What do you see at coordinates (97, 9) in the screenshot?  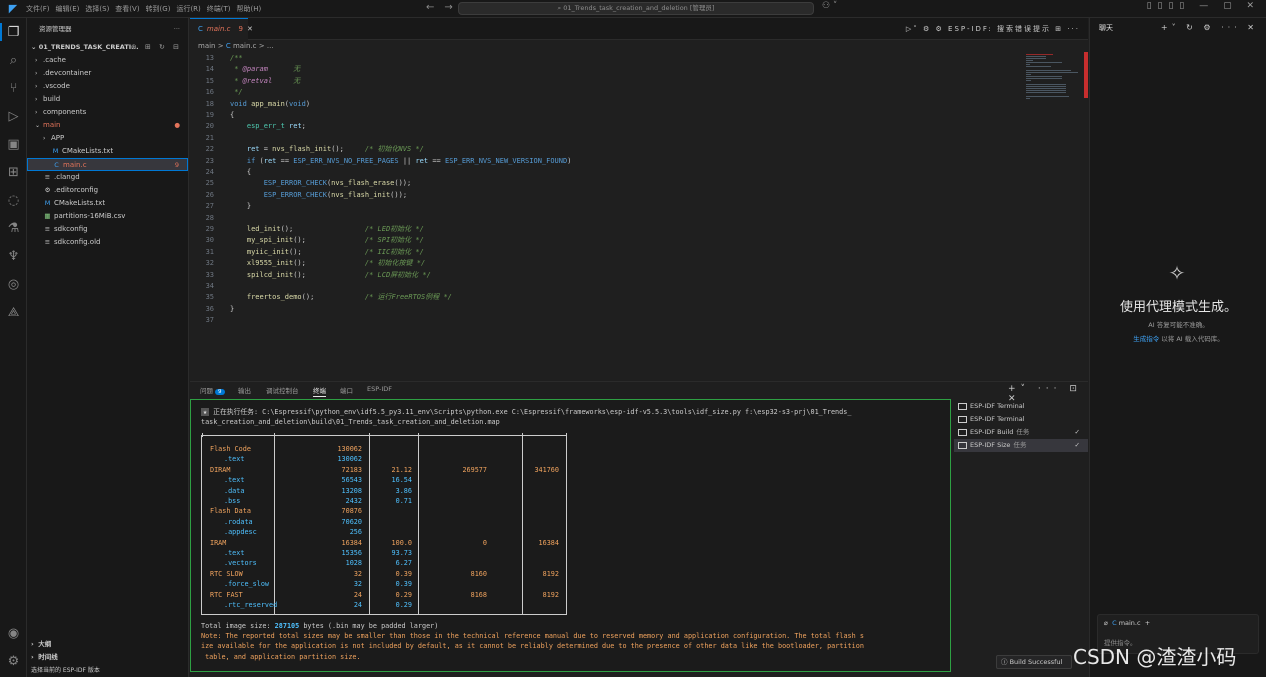 I see `menu-item: 选择(S)` at bounding box center [97, 9].